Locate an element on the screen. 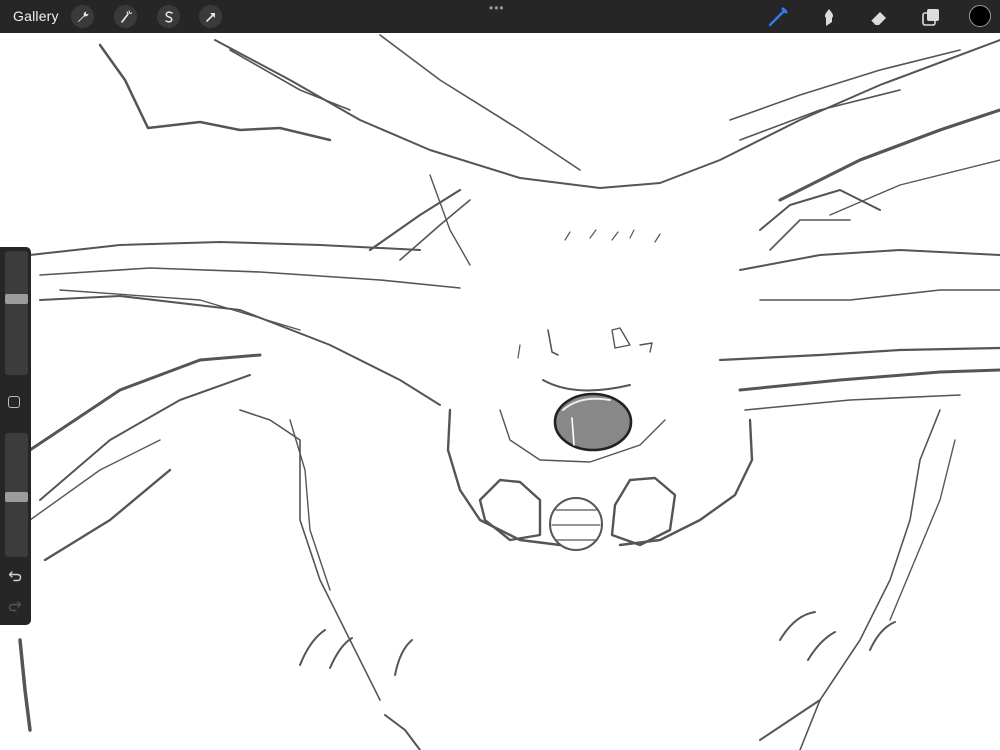 The image size is (1000, 750). transform-button is located at coordinates (210, 16).